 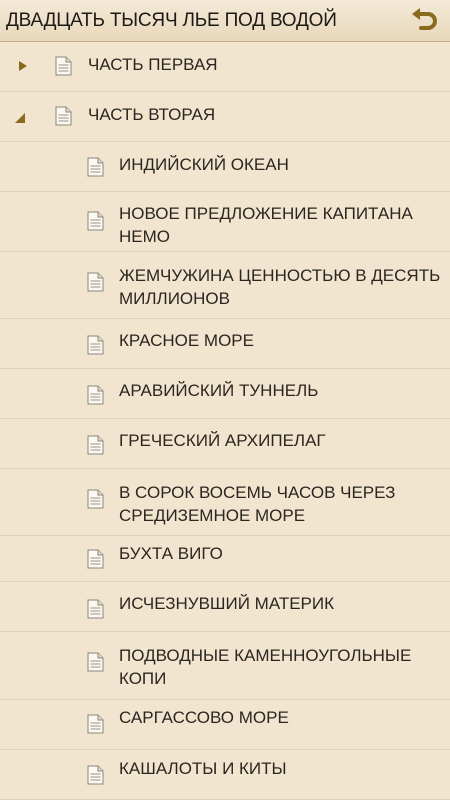 What do you see at coordinates (153, 64) in the screenshot?
I see `toc-item-label: ЧАСТЬ ПЕРВАЯ` at bounding box center [153, 64].